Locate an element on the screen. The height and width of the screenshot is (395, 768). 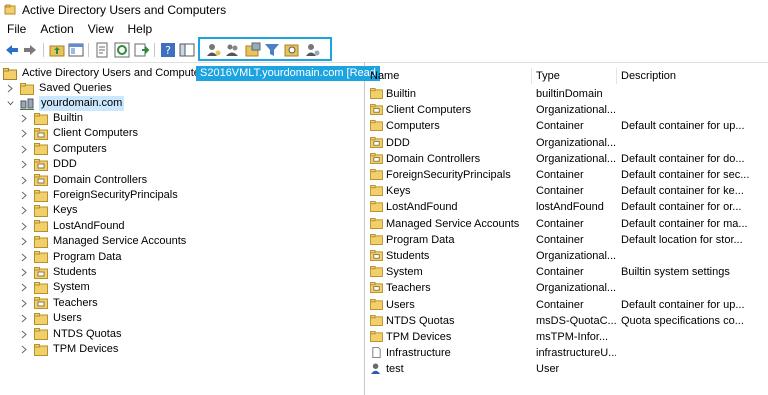
chevron-down-icon is located at coordinates (10, 103).